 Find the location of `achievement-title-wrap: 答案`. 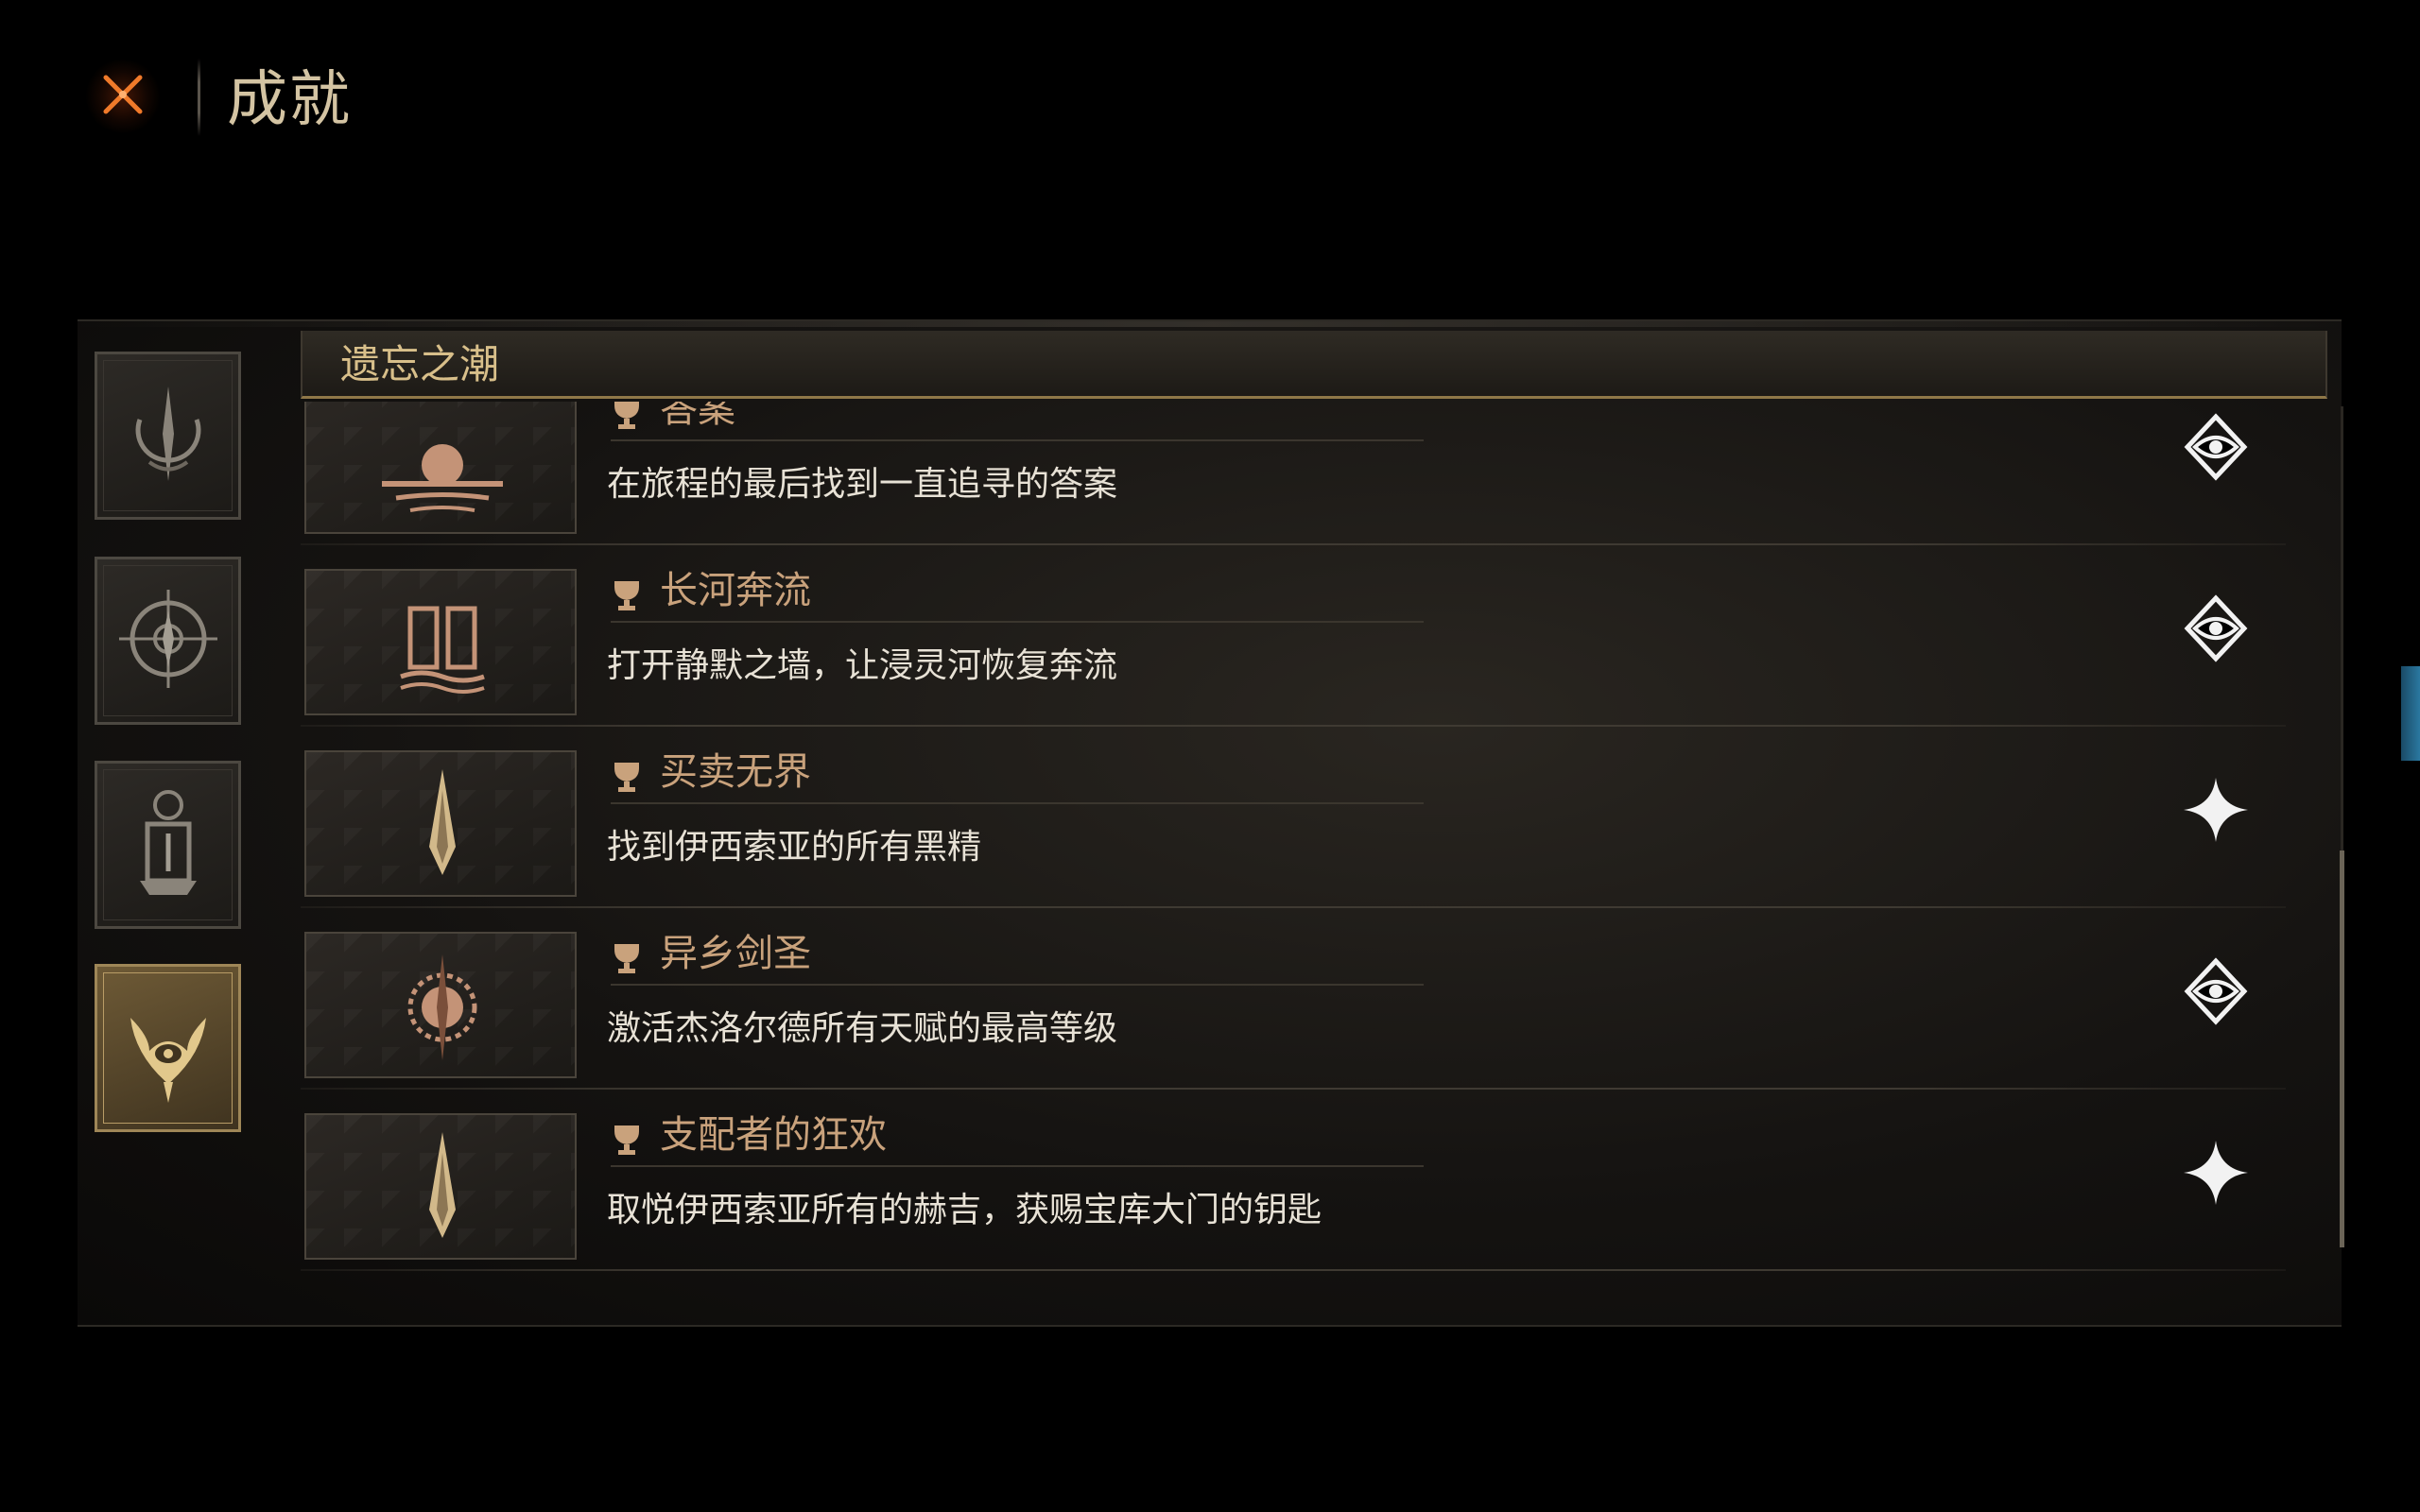

achievement-title-wrap: 答案 is located at coordinates (1018, 421).